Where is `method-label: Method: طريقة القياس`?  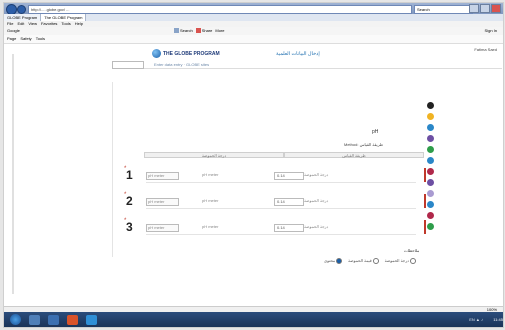
method-label: Method: طريقة القياس is located at coordinates (364, 144).